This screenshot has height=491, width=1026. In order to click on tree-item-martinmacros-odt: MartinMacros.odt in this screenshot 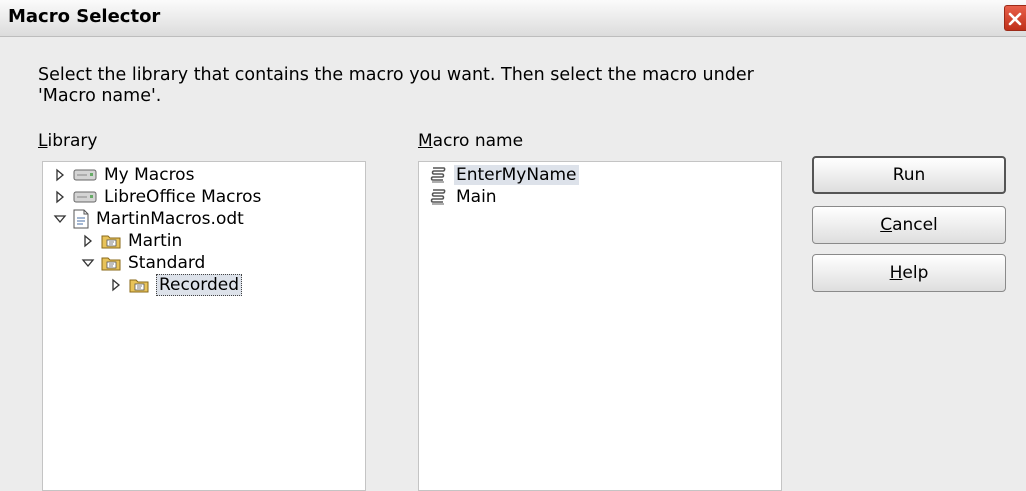, I will do `click(148, 219)`.